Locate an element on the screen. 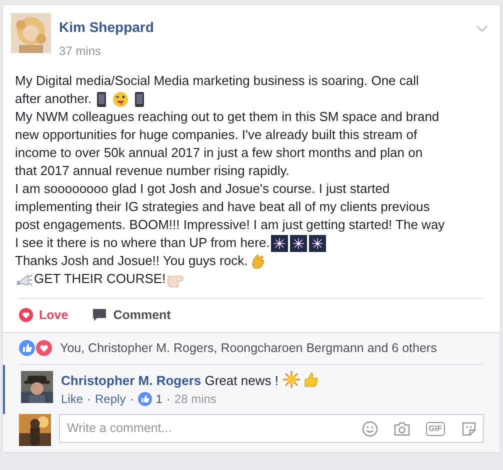 The width and height of the screenshot is (503, 470). like-link: Like is located at coordinates (72, 399).